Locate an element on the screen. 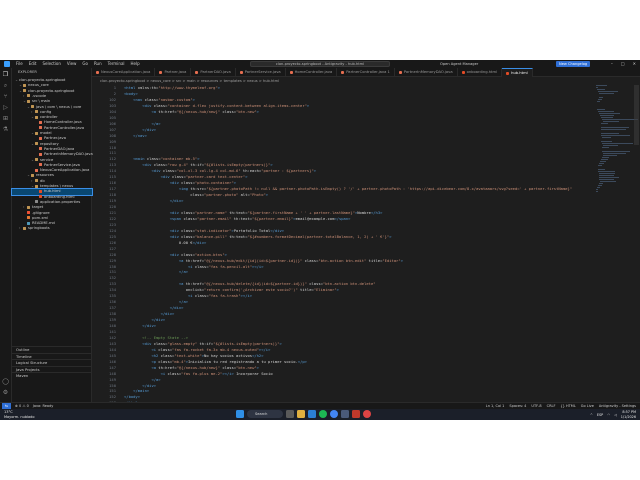 The image size is (640, 480). menu-run: Run is located at coordinates (98, 64).